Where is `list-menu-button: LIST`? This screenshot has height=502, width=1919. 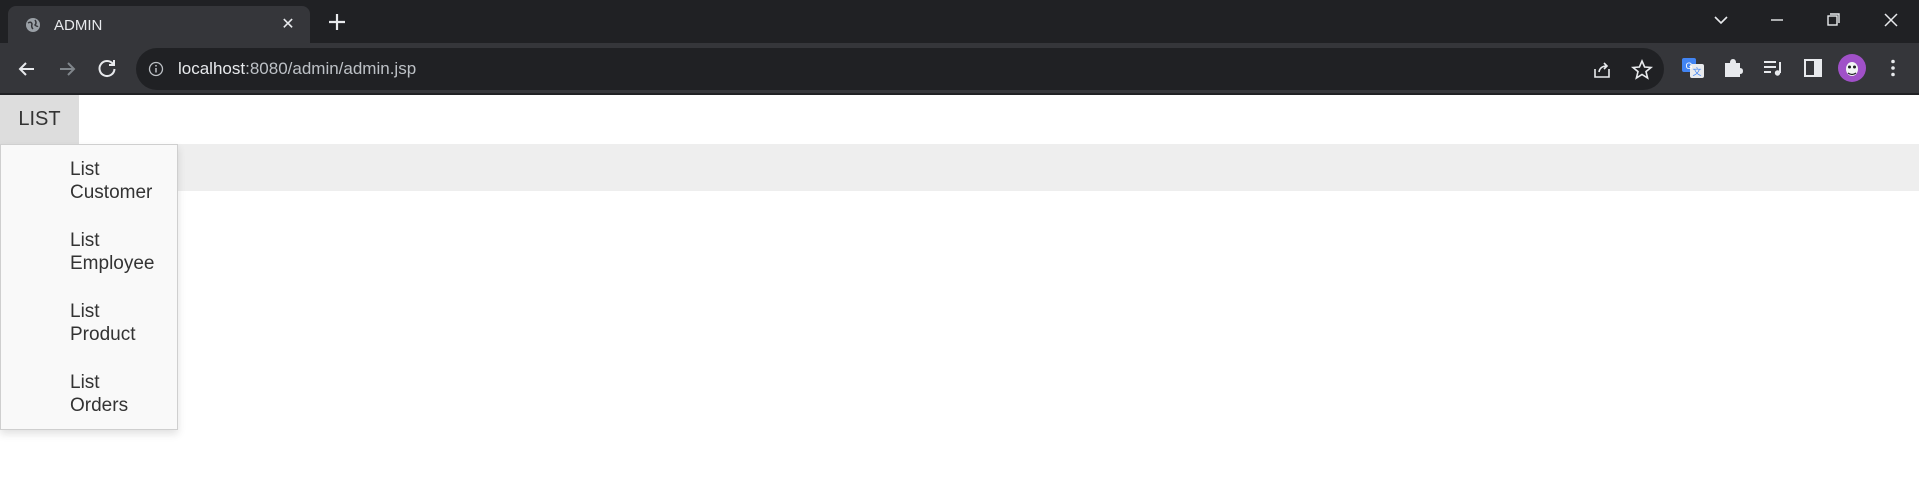 list-menu-button: LIST is located at coordinates (39, 119).